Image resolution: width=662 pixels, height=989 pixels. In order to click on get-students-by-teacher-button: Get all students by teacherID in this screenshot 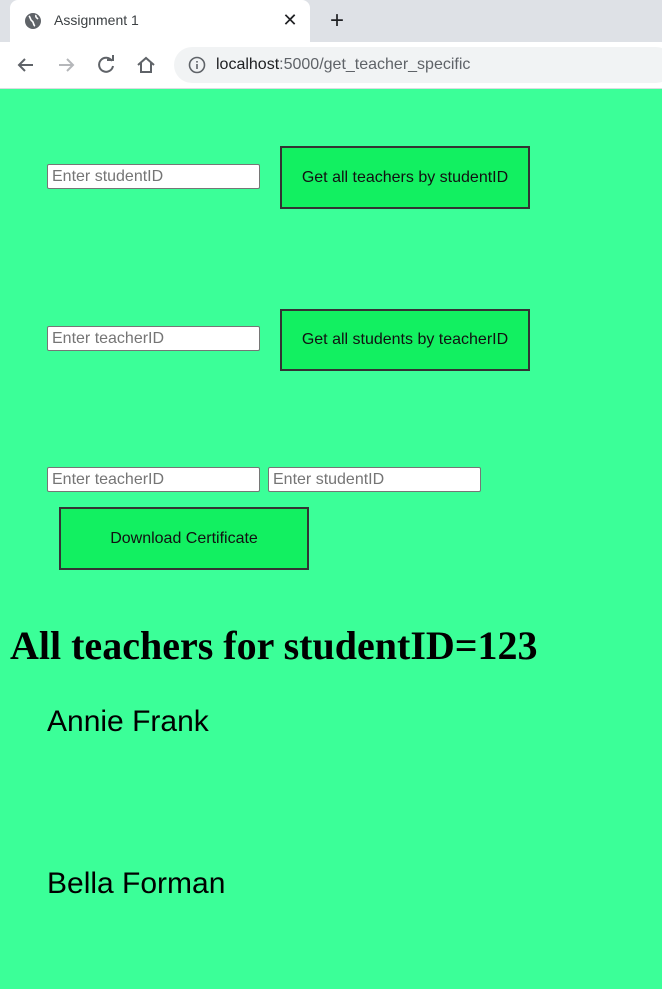, I will do `click(405, 340)`.